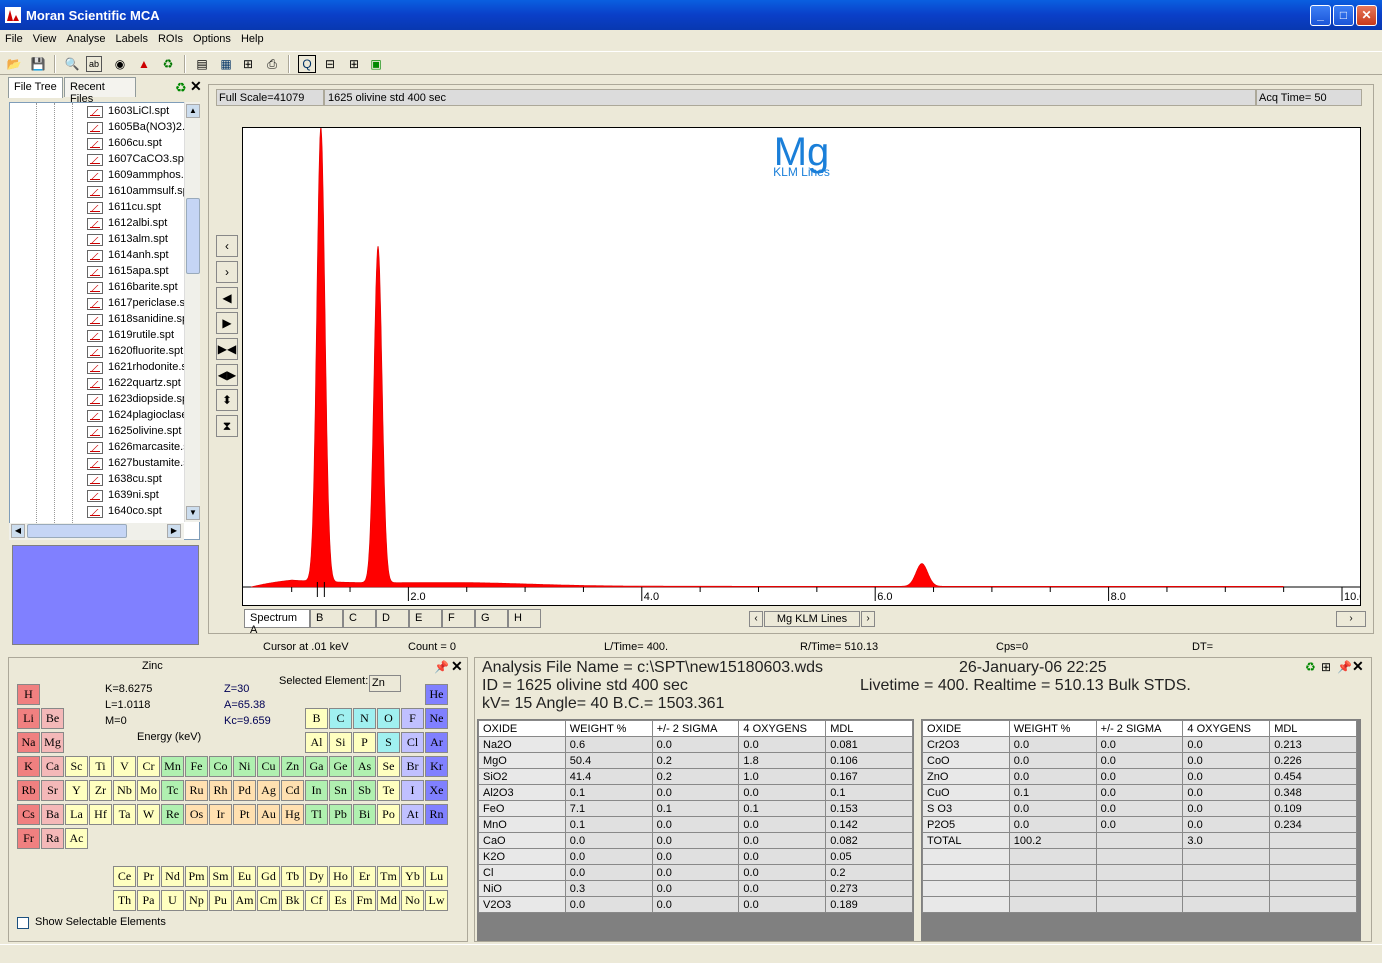 The height and width of the screenshot is (963, 1382). What do you see at coordinates (248, 64) in the screenshot?
I see `grid-icon: ⊞` at bounding box center [248, 64].